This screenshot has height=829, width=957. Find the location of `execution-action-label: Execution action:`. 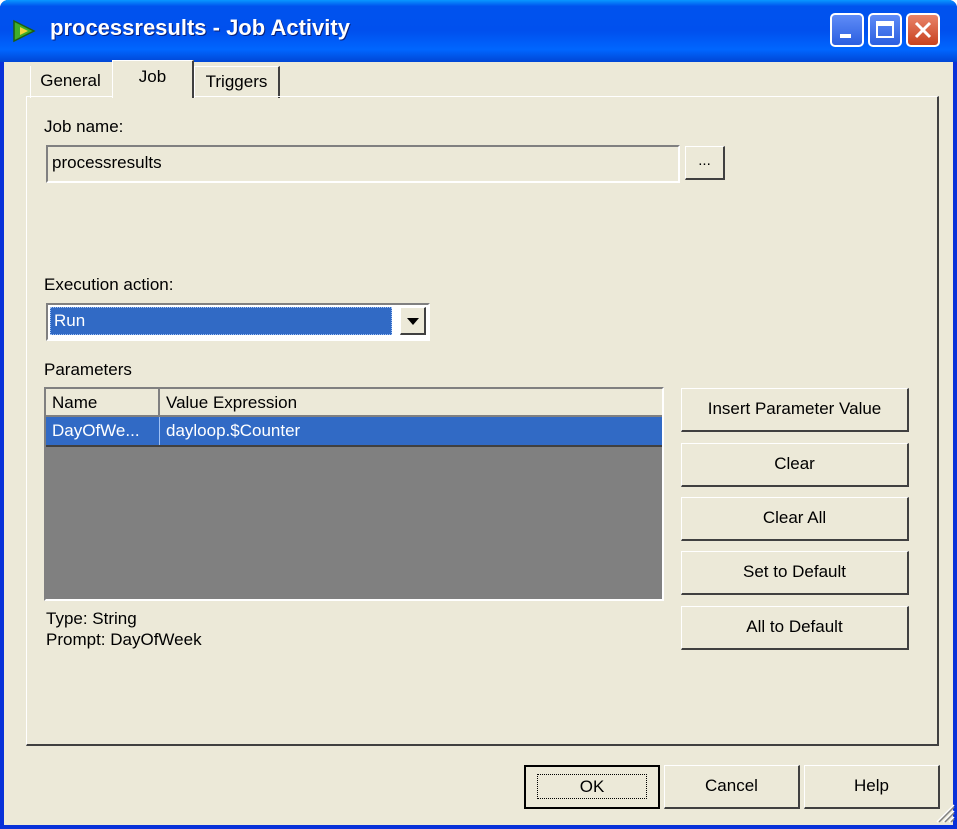

execution-action-label: Execution action: is located at coordinates (109, 284).